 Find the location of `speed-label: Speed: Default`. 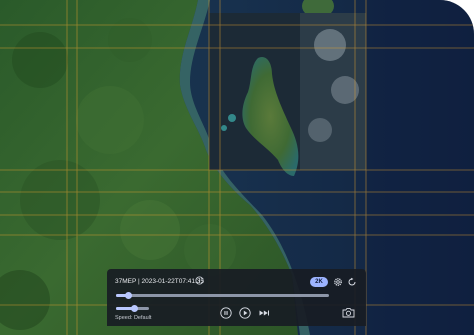

speed-label: Speed: Default is located at coordinates (133, 318).